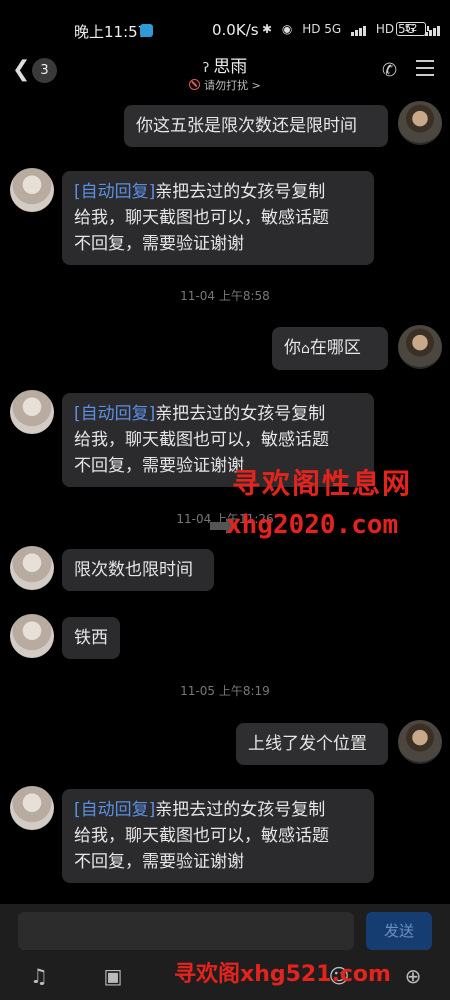  Describe the element at coordinates (292, 348) in the screenshot. I see `message-text-before: 你` at that location.